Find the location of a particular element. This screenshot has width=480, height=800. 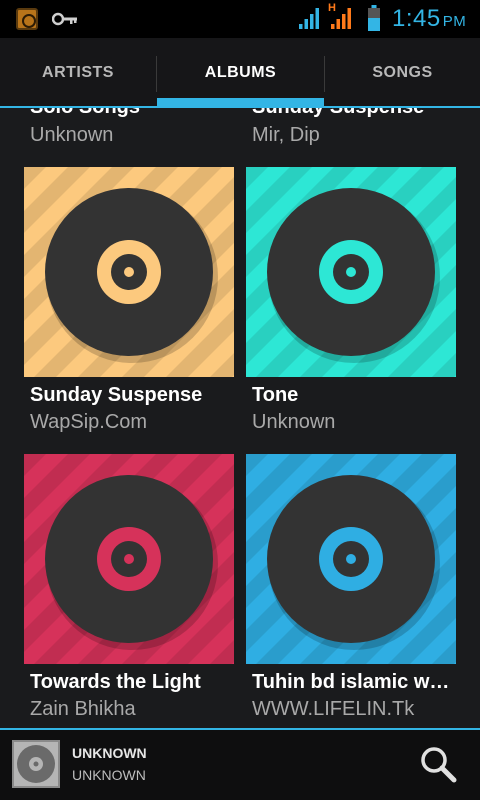

album-title: Towards the Light is located at coordinates (115, 682).